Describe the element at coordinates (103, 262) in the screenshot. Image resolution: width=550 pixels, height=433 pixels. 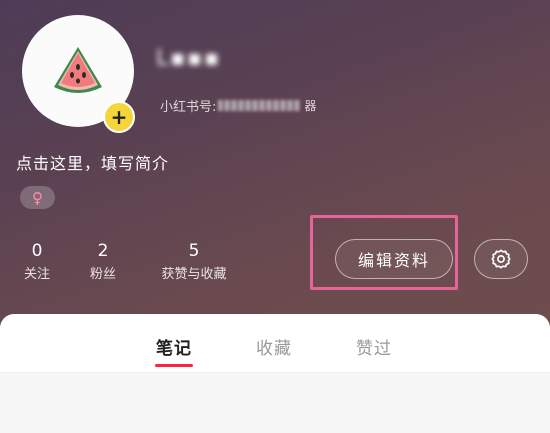
I see `stat-fans: 2 粉丝` at that location.